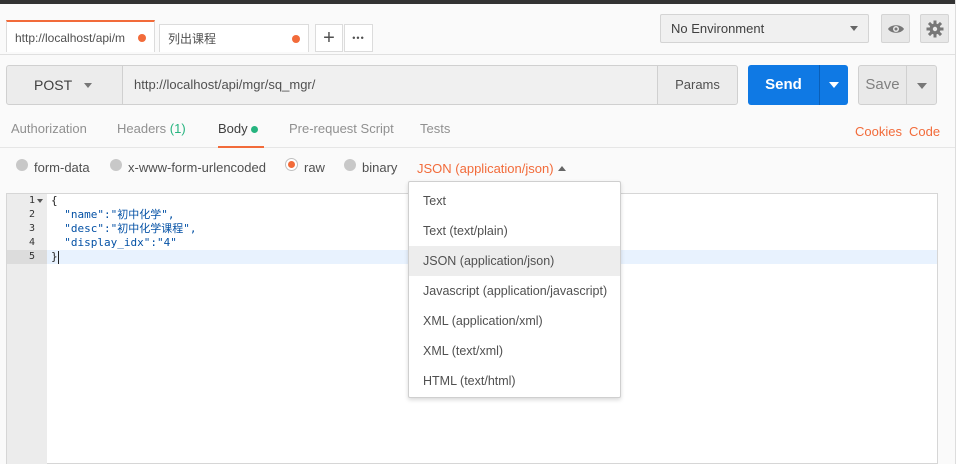  I want to click on line-number: 4, so click(31, 242).